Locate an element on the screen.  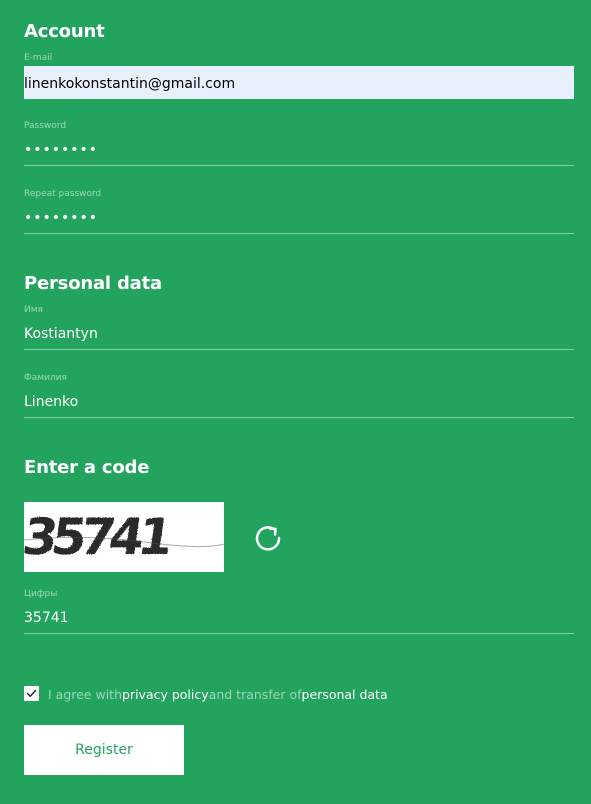
captcha-image: 35741 is located at coordinates (122, 537).